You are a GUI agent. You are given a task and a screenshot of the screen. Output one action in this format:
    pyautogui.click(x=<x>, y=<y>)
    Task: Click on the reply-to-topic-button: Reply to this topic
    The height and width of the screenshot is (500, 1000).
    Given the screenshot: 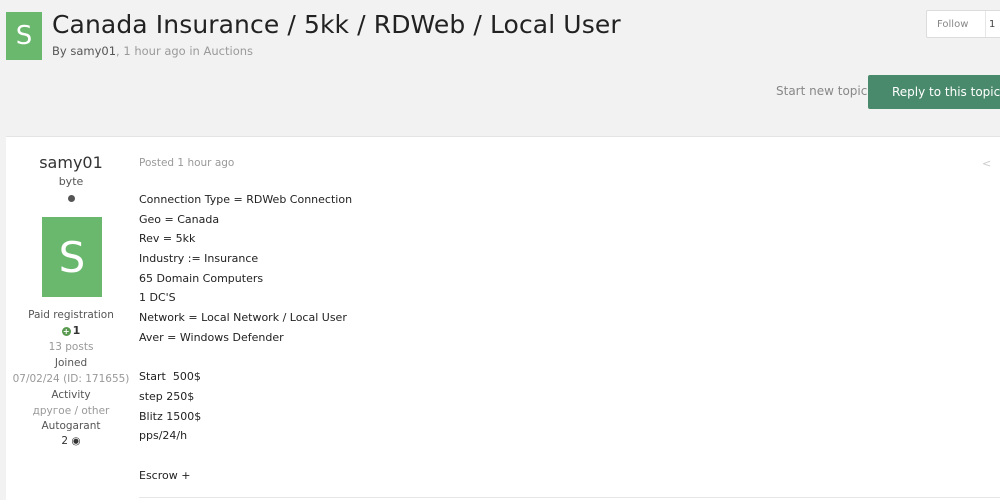 What is the action you would take?
    pyautogui.click(x=934, y=92)
    